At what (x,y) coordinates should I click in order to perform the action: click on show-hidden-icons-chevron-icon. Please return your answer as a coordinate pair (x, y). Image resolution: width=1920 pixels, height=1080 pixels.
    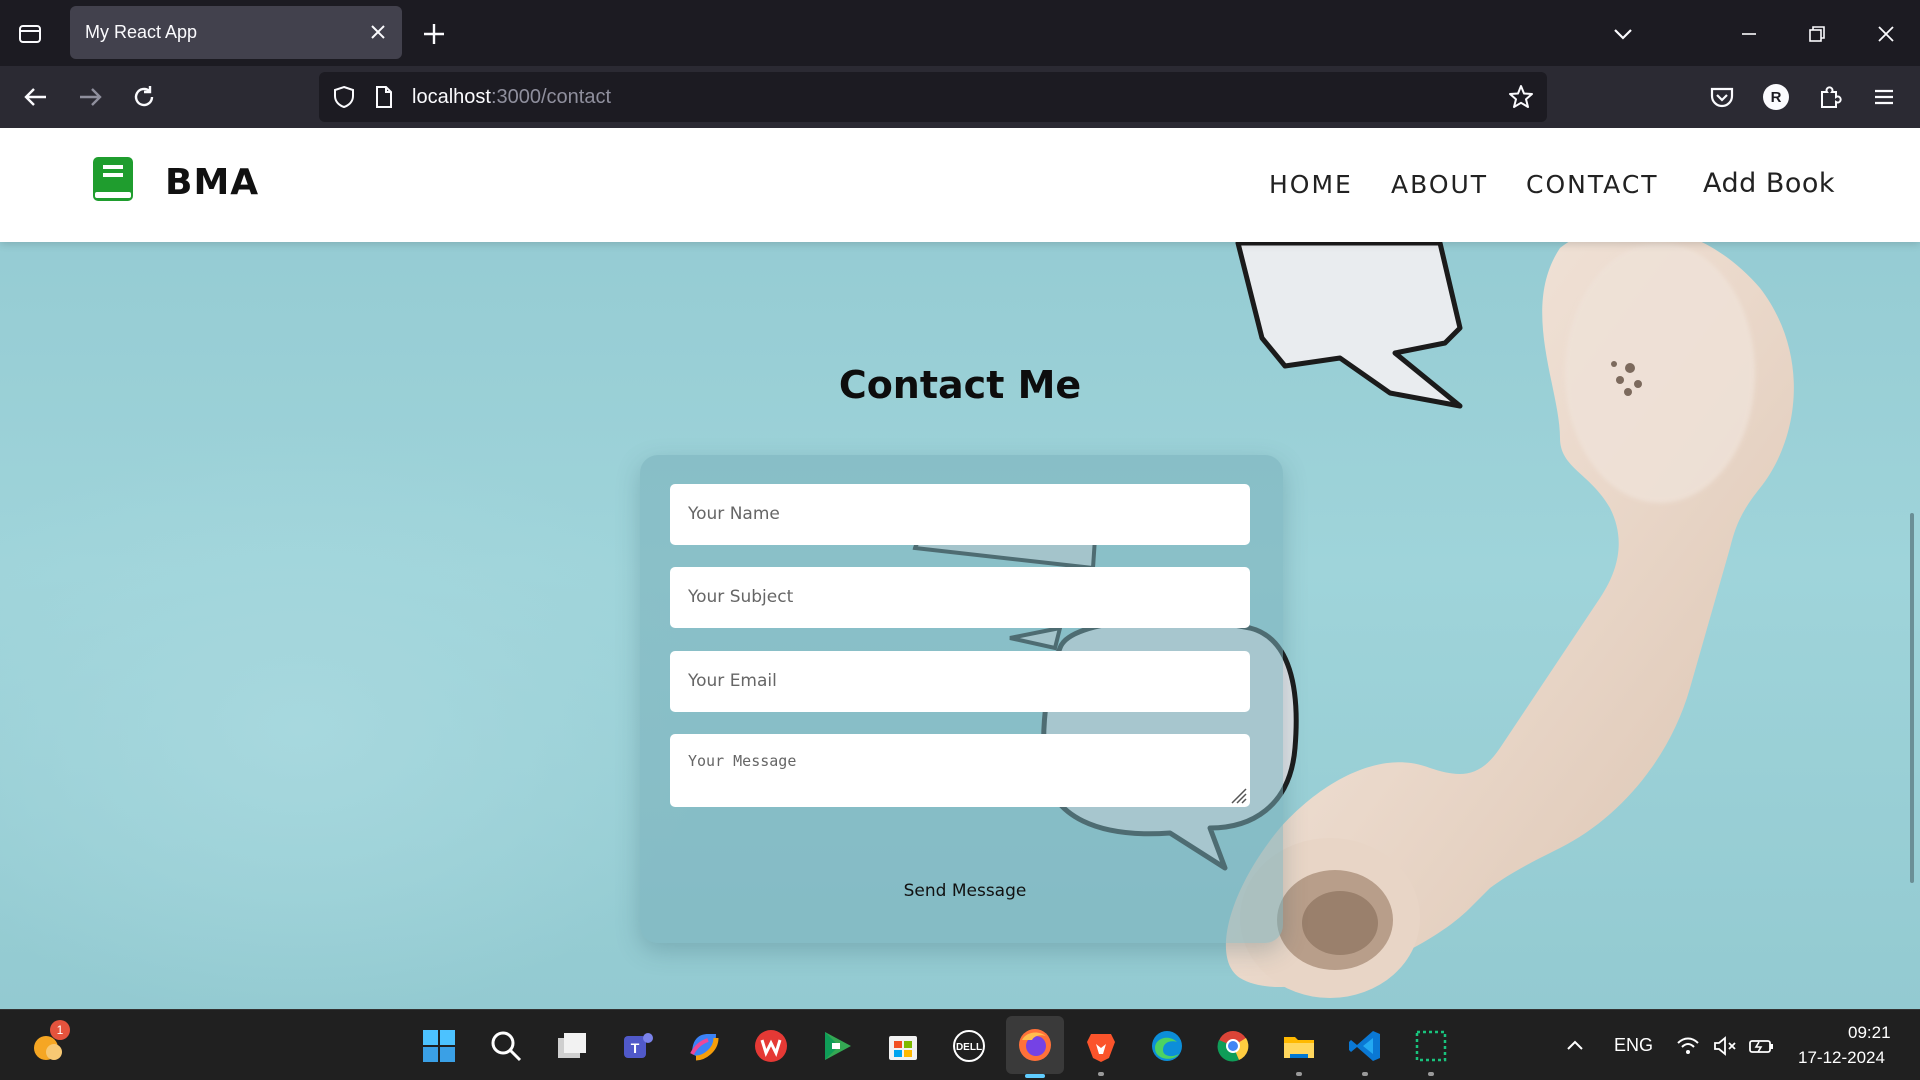
    Looking at the image, I should click on (1575, 1046).